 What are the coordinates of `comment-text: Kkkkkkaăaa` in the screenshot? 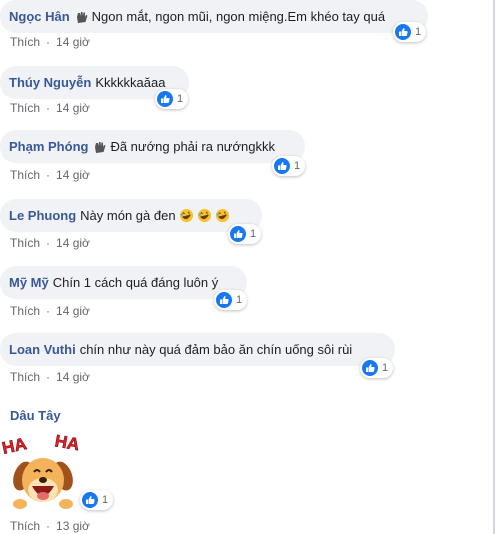 It's located at (130, 82).